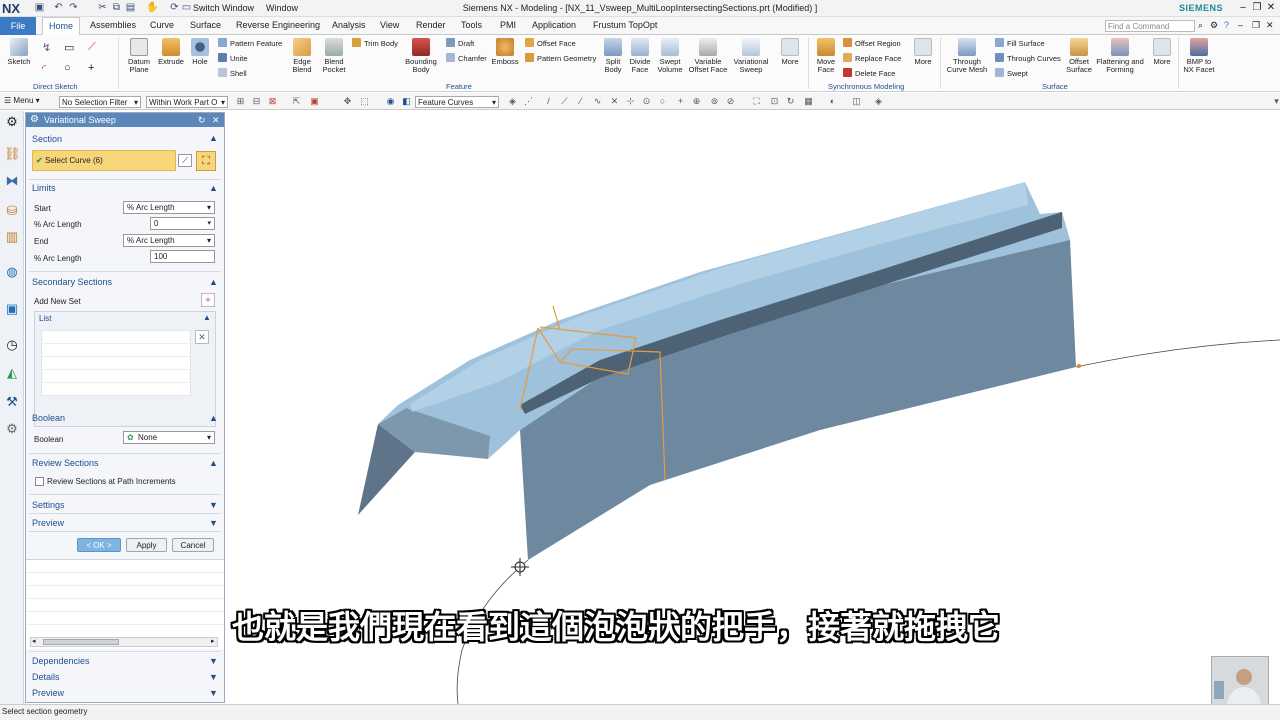  What do you see at coordinates (207, 317) in the screenshot?
I see `collapse-list-icon: ▲` at bounding box center [207, 317].